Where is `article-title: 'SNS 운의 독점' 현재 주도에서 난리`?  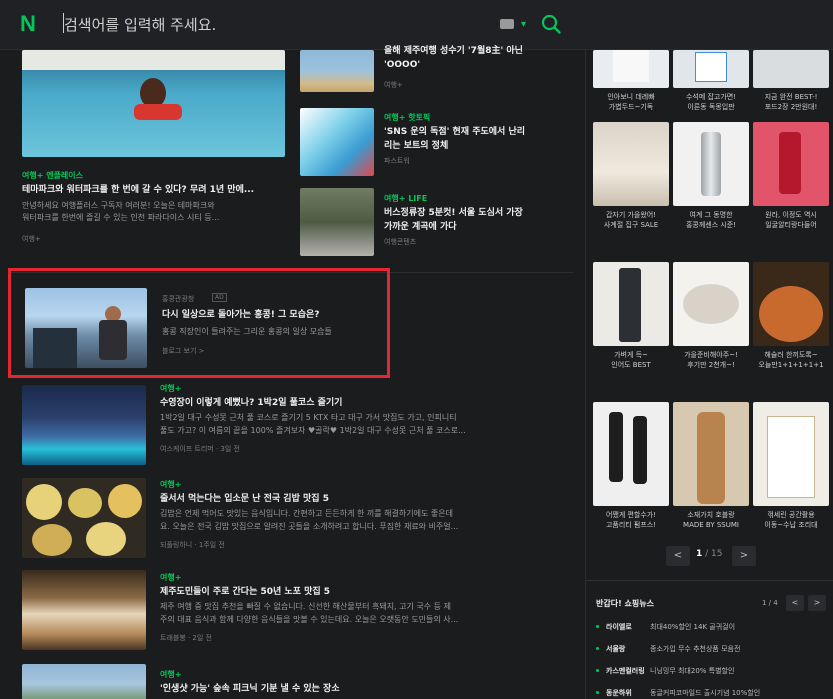
article-title: 'SNS 운의 독점' 현재 주도에서 난리 is located at coordinates (474, 132).